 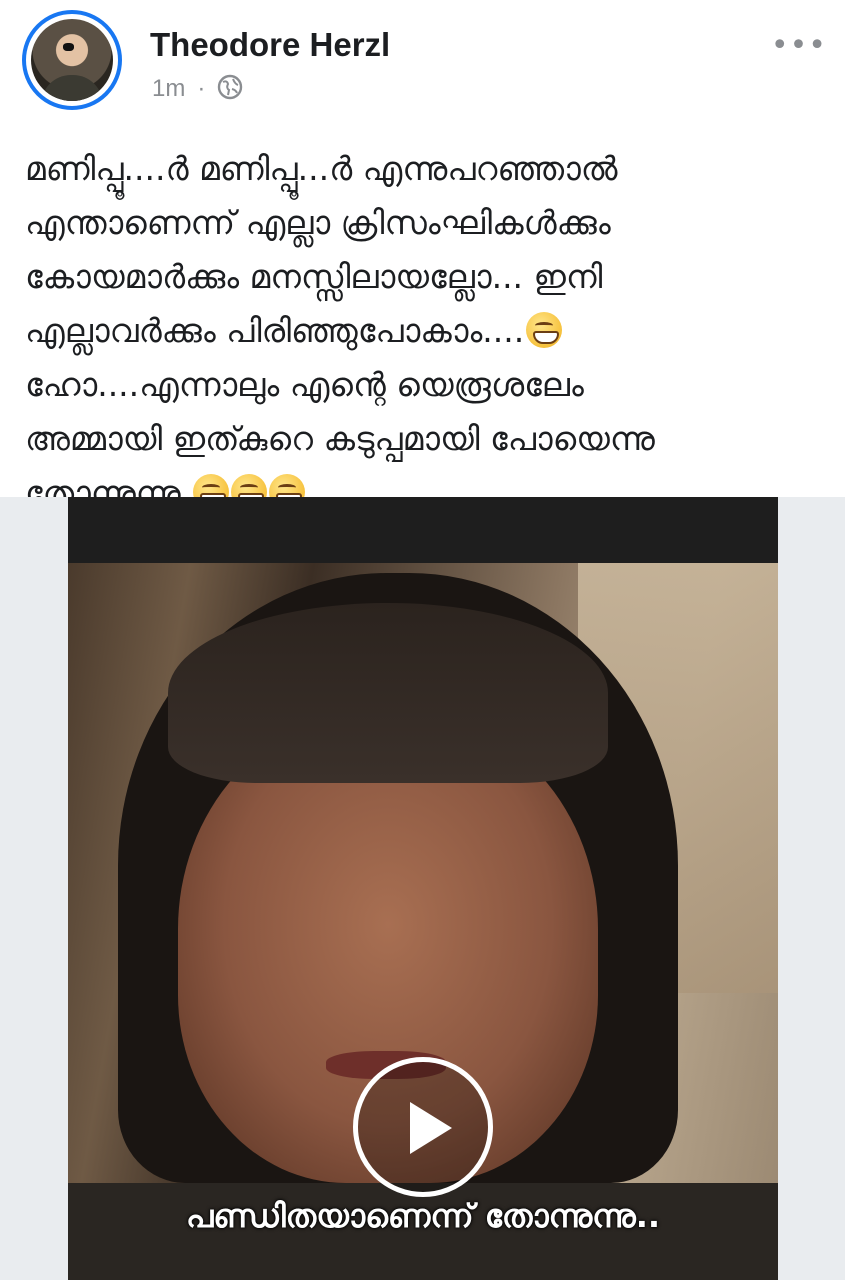 What do you see at coordinates (423, 1216) in the screenshot?
I see `video-caption: പണ്ഡിതയാണെന്ന് തോന്നുന്നു..` at bounding box center [423, 1216].